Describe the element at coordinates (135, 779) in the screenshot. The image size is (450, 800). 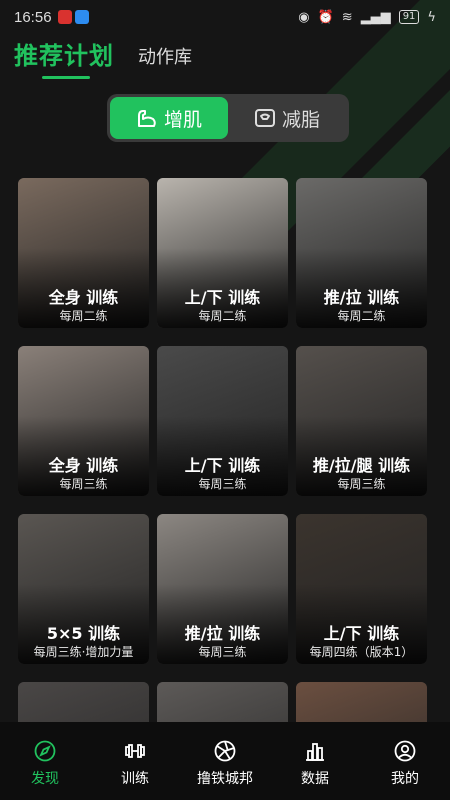
I see `tab-train-label: 训练` at that location.